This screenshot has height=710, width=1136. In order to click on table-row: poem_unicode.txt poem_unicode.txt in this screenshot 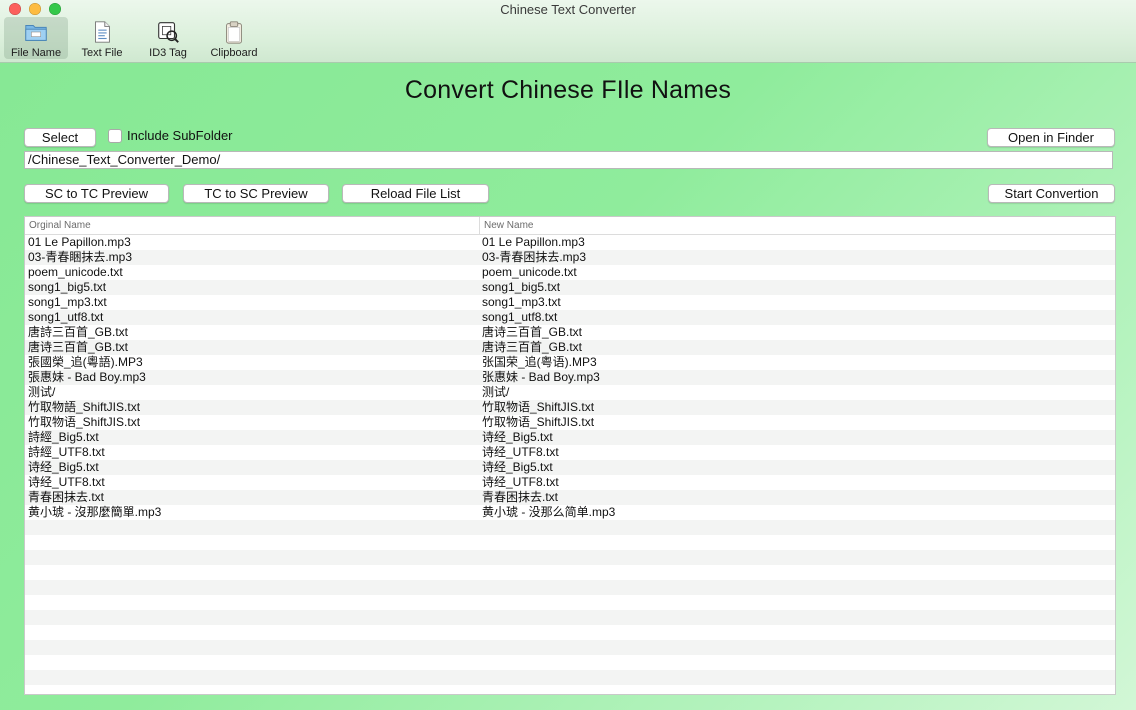, I will do `click(570, 272)`.